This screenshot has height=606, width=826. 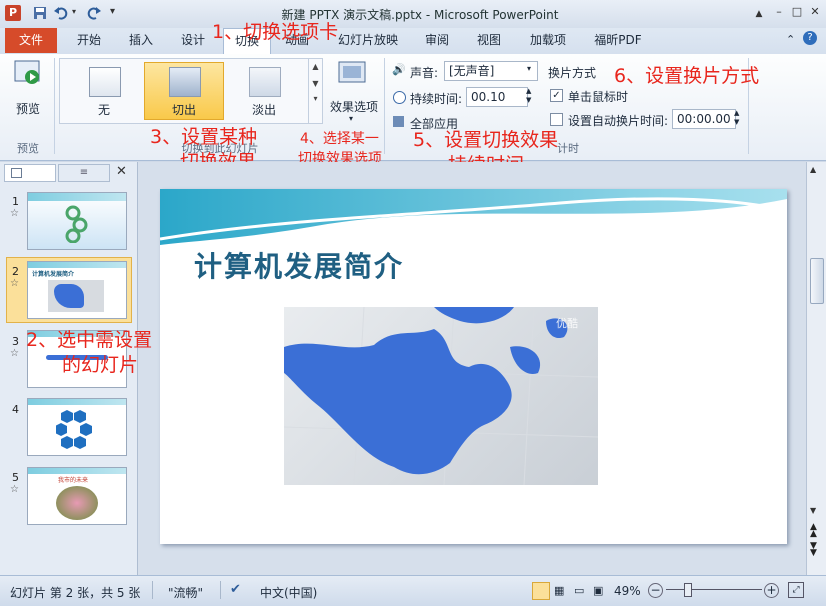 I want to click on slide-thumbnail-5: 我市的未来, so click(x=77, y=496).